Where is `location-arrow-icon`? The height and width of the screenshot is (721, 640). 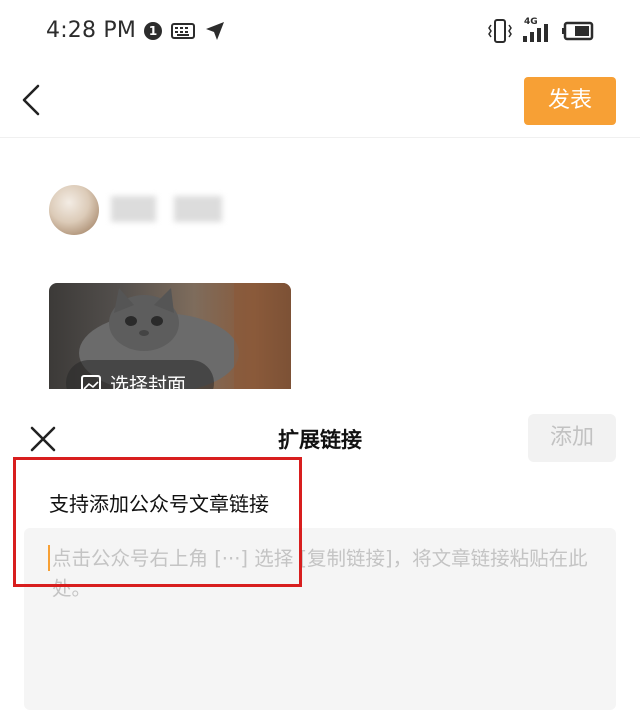
location-arrow-icon is located at coordinates (215, 31).